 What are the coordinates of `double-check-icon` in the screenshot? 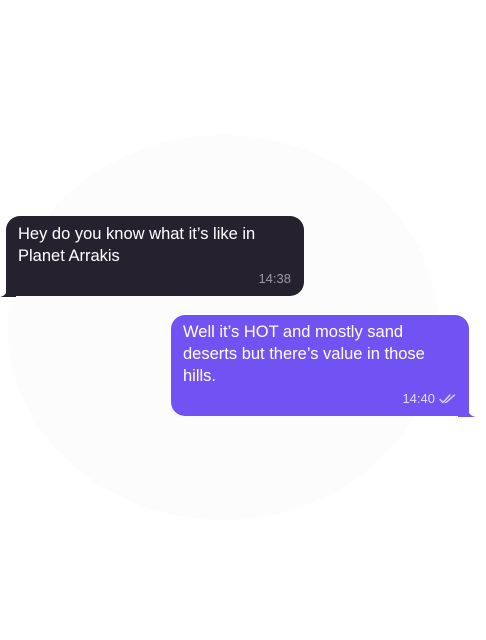 It's located at (447, 399).